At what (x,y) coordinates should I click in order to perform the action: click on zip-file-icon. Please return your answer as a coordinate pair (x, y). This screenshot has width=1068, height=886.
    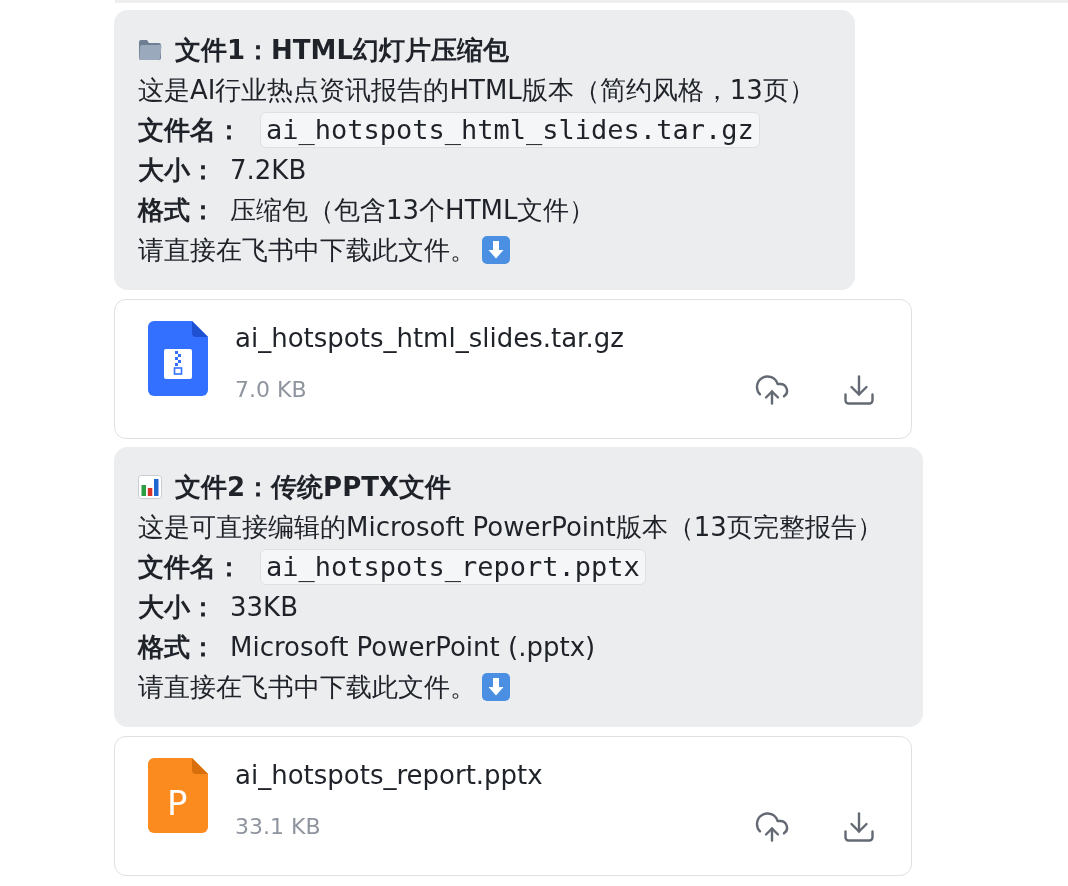
    Looking at the image, I should click on (178, 358).